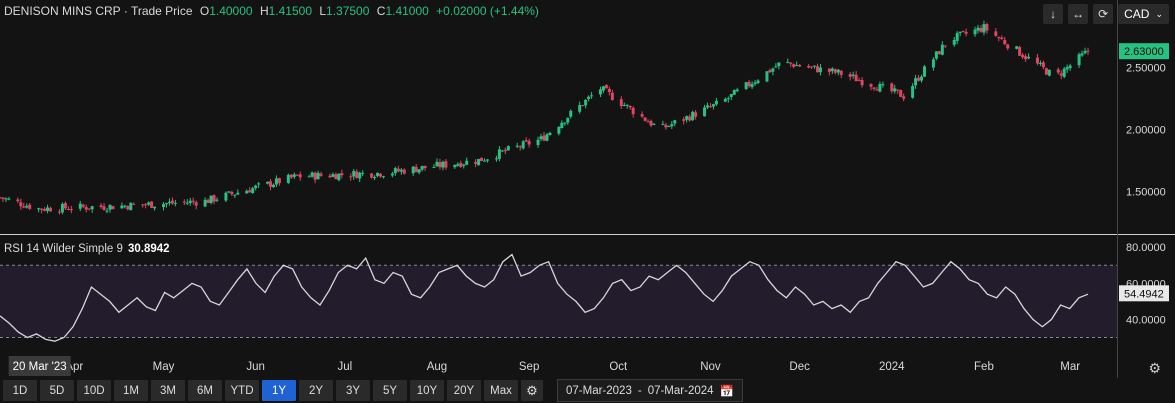  I want to click on currency-select: CAD ⌄, so click(1143, 14).